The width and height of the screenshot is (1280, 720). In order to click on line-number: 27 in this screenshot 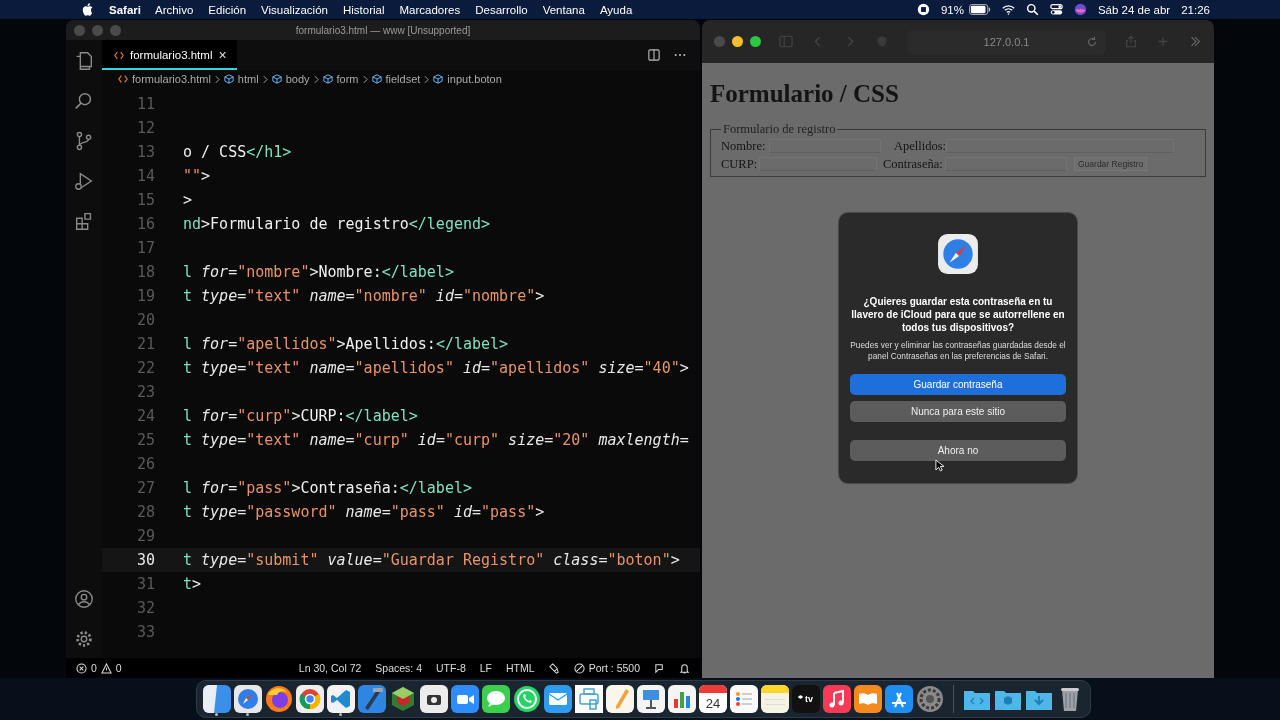, I will do `click(145, 488)`.